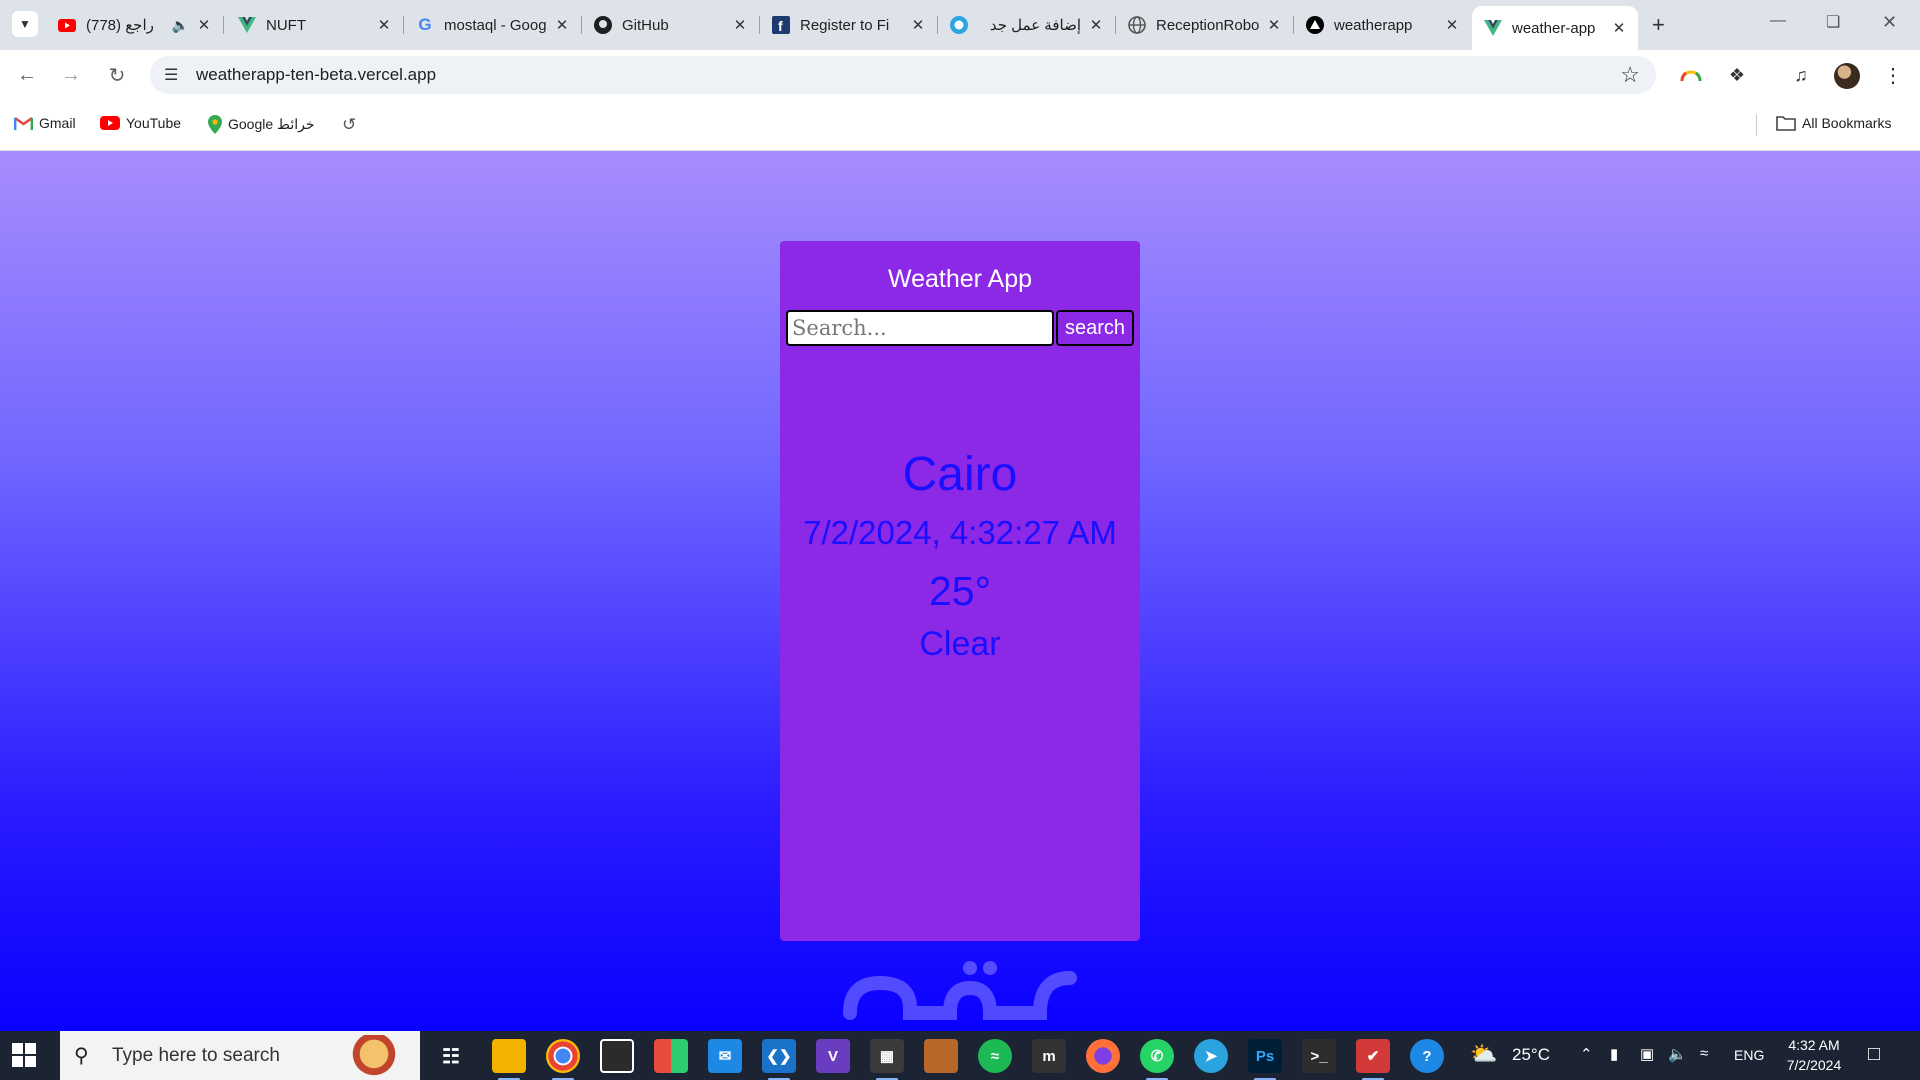  I want to click on whatsapp-icon: ✆, so click(1157, 1059).